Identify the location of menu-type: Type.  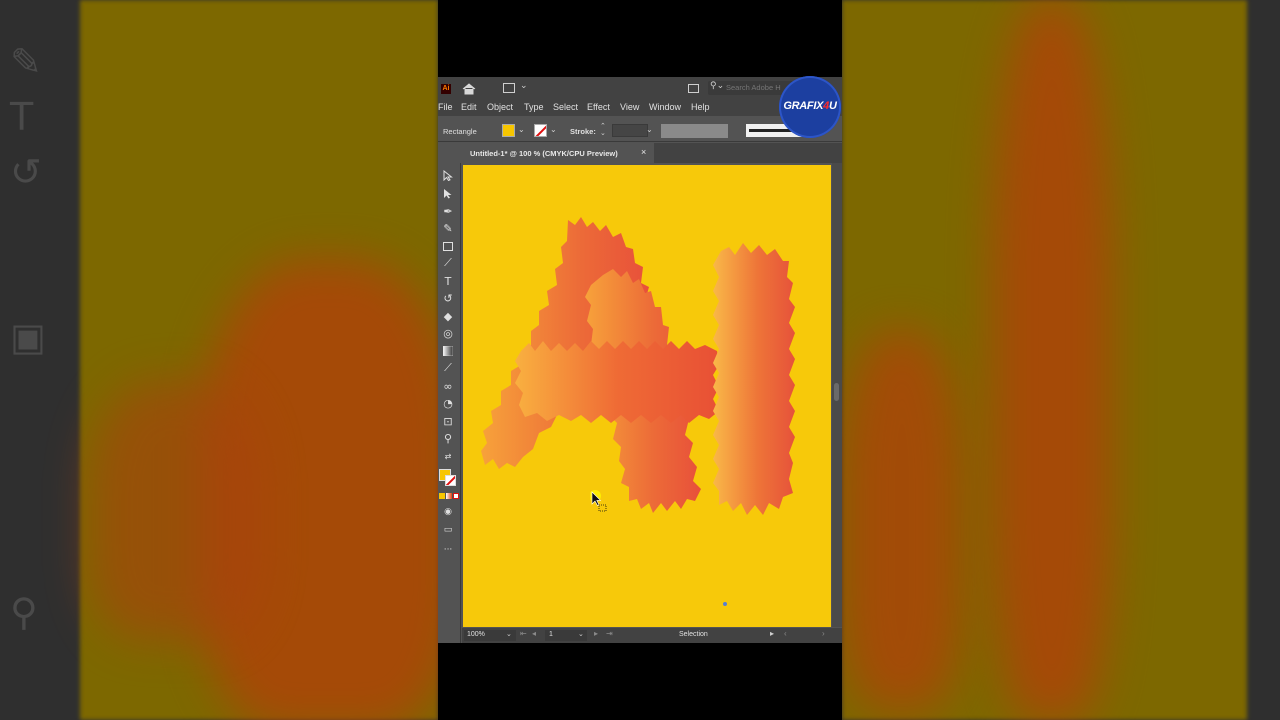
(534, 107).